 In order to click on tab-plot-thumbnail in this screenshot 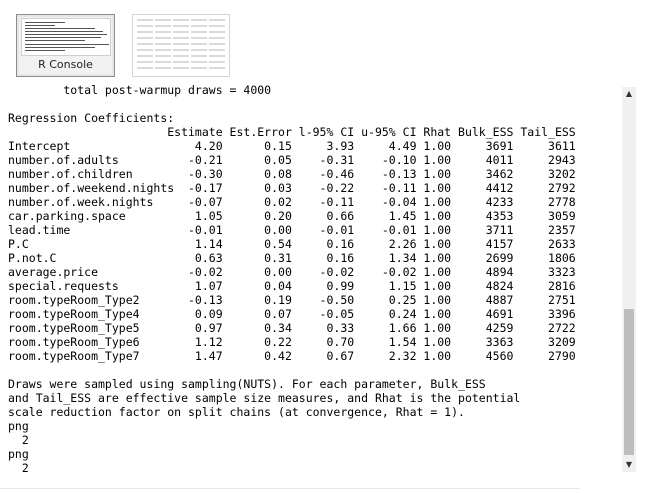, I will do `click(181, 45)`.